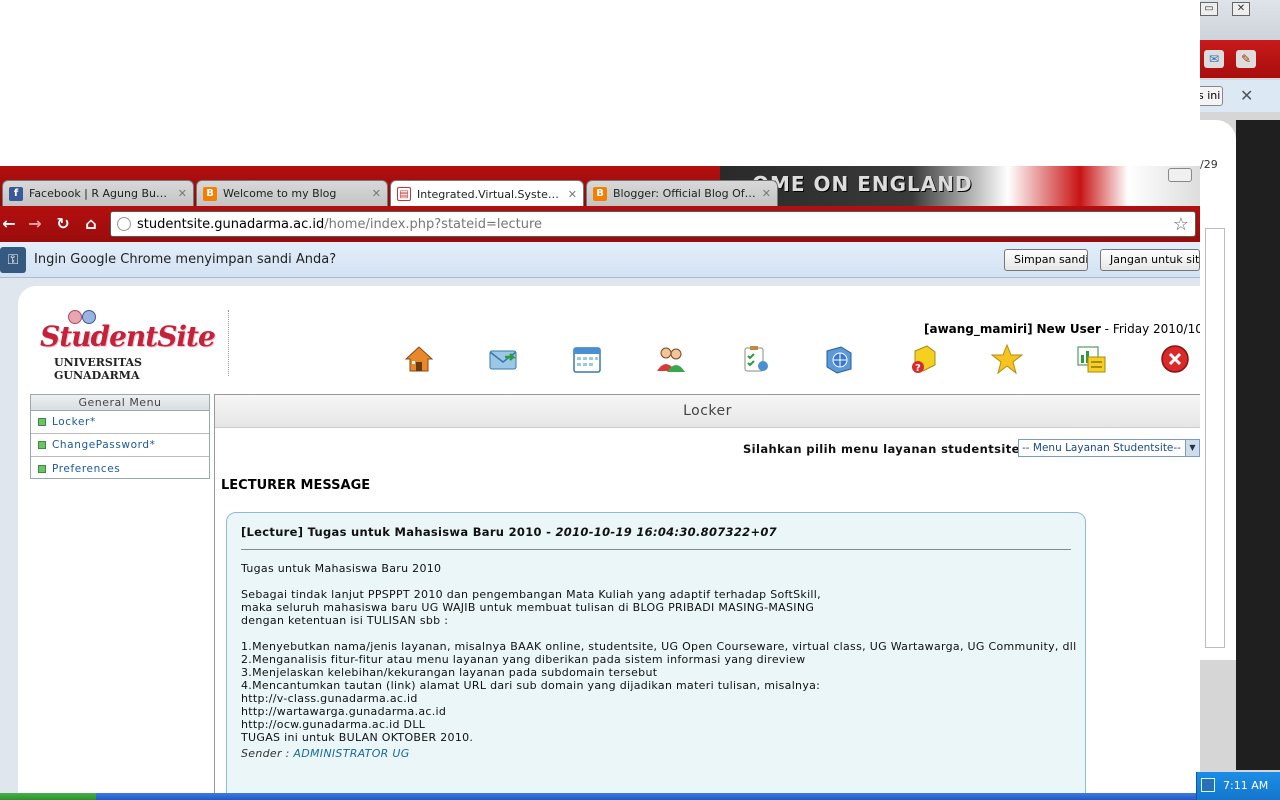 This screenshot has height=800, width=1280. Describe the element at coordinates (1150, 329) in the screenshot. I see `current-date: - Friday 2010/10` at that location.